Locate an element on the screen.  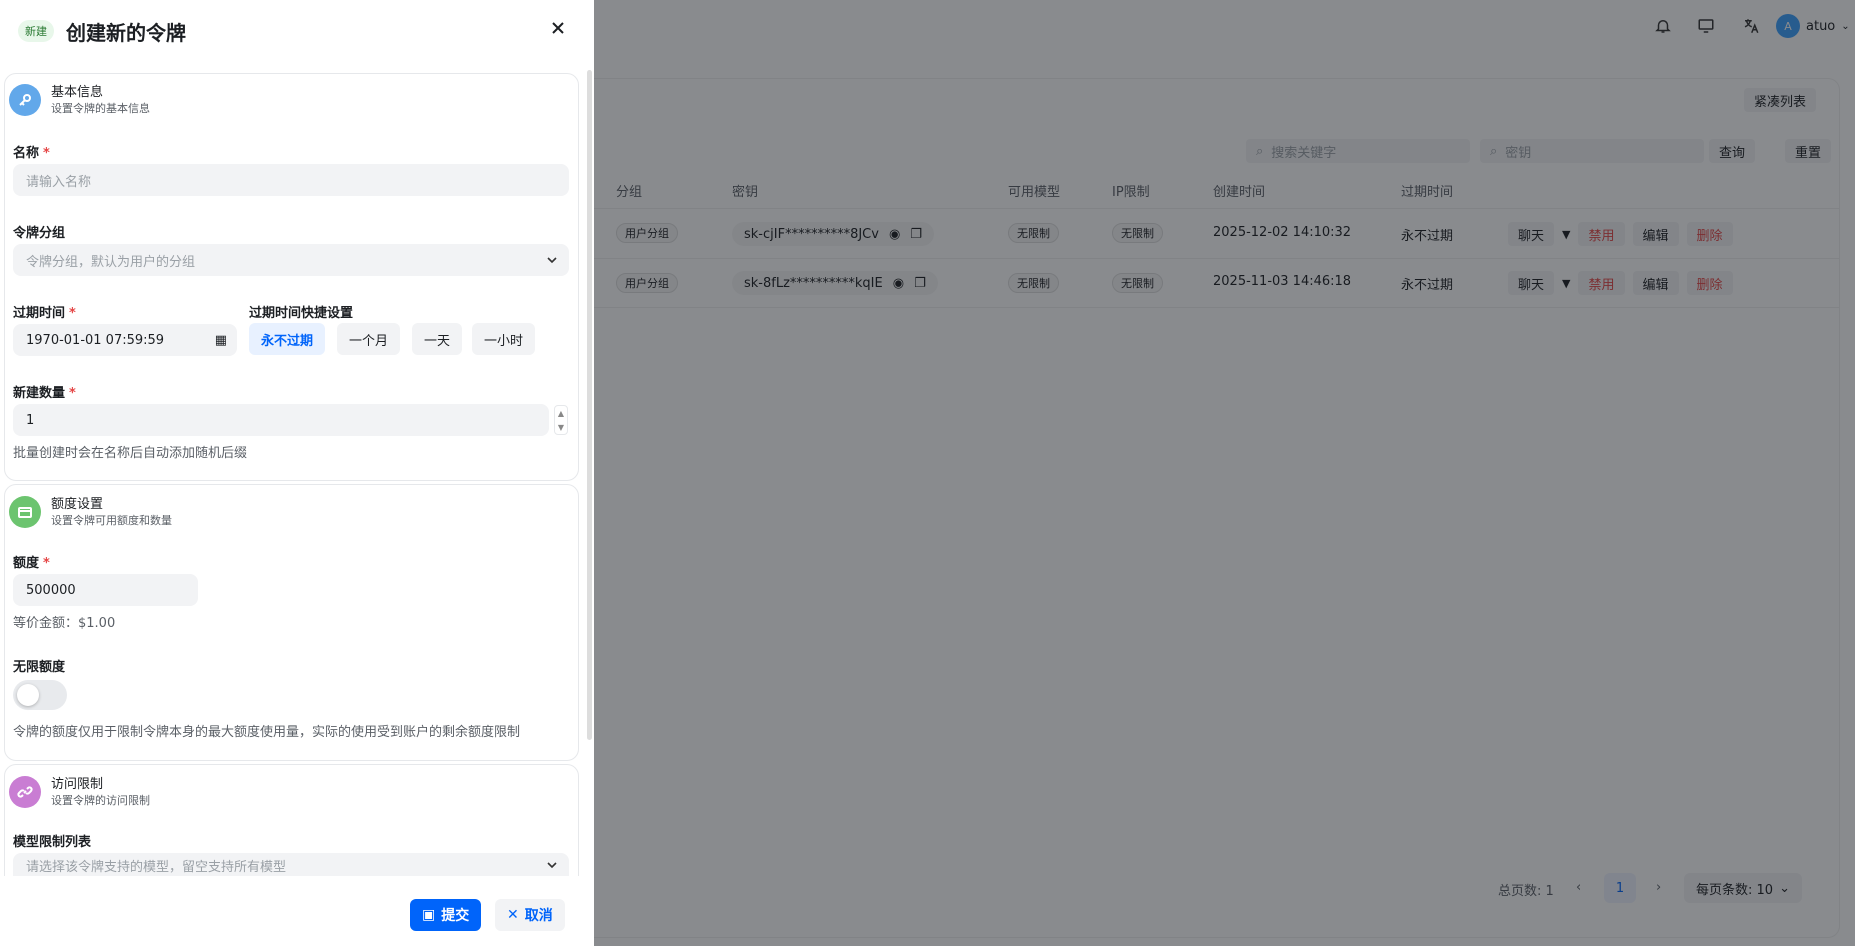
access-header: 访问限制设置令牌的访问限制 is located at coordinates (79, 792).